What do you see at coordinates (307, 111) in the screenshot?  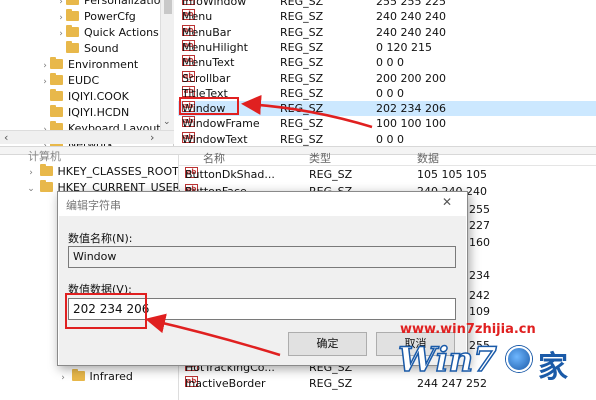 I see `annotation-arrow-top` at bounding box center [307, 111].